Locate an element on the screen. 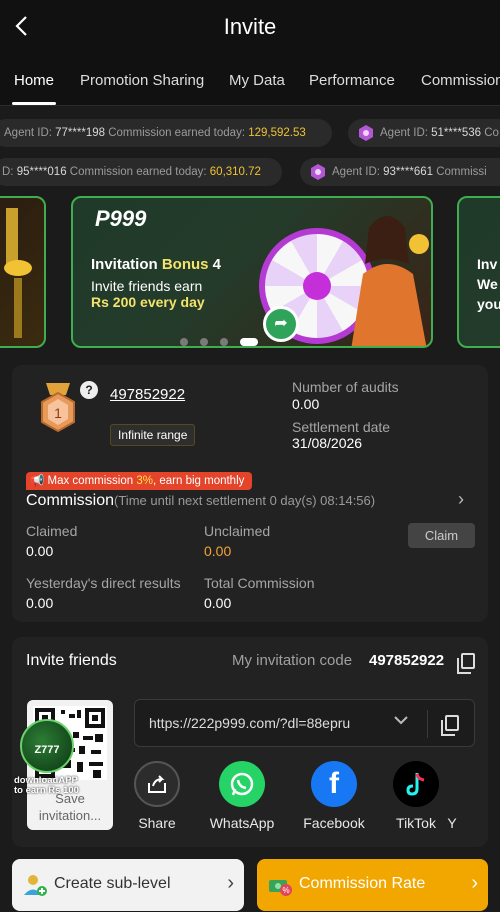  banner-subline: Invite friends earn is located at coordinates (147, 286).